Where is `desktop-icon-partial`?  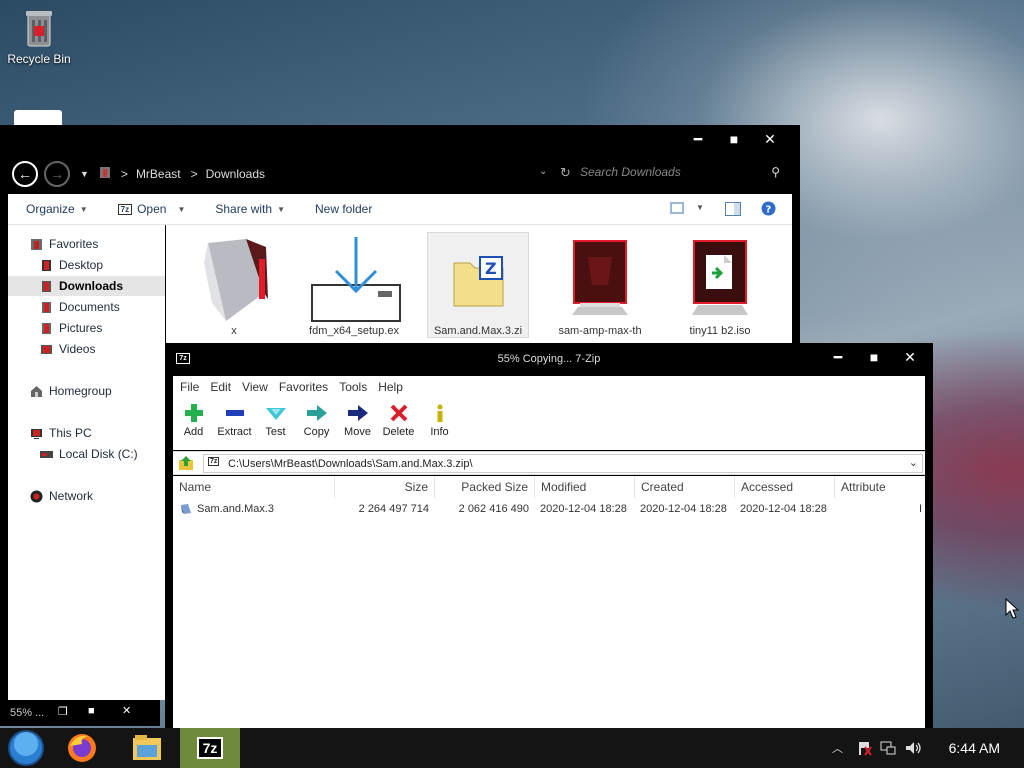
desktop-icon-partial is located at coordinates (38, 118).